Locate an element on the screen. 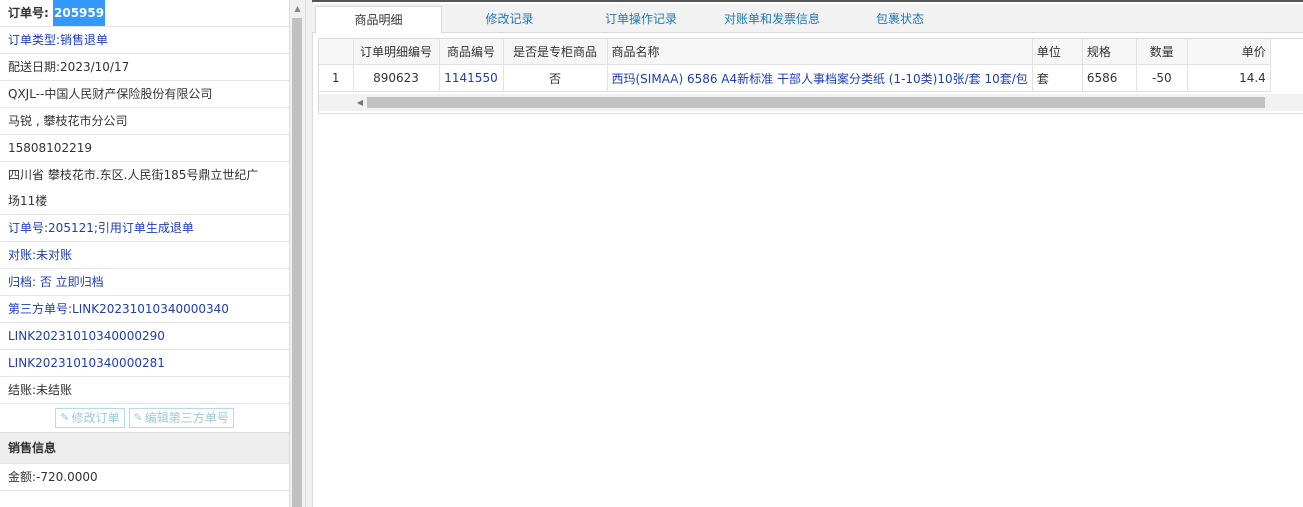 This screenshot has width=1303, height=507. third-party-order-2: LINK20231010340000290 is located at coordinates (144, 336).